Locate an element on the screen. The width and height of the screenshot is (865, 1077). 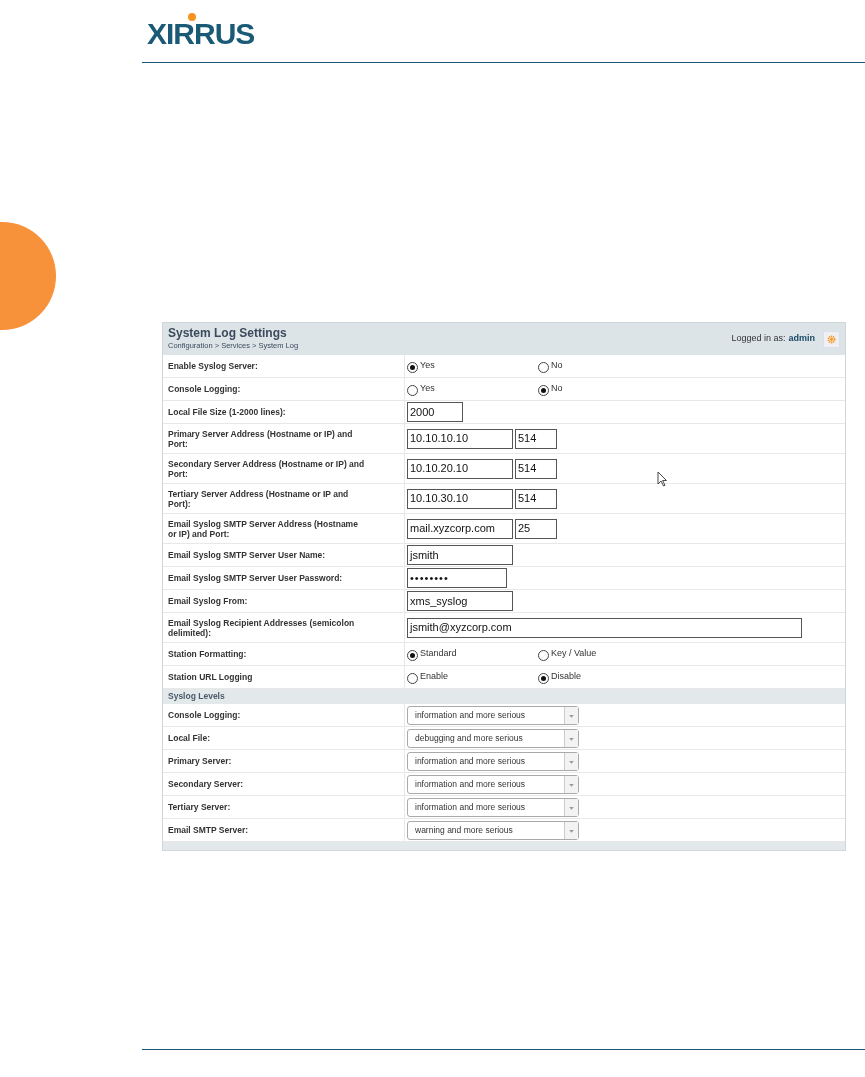
field-label: Email SMTP Server: is located at coordinates (208, 830).